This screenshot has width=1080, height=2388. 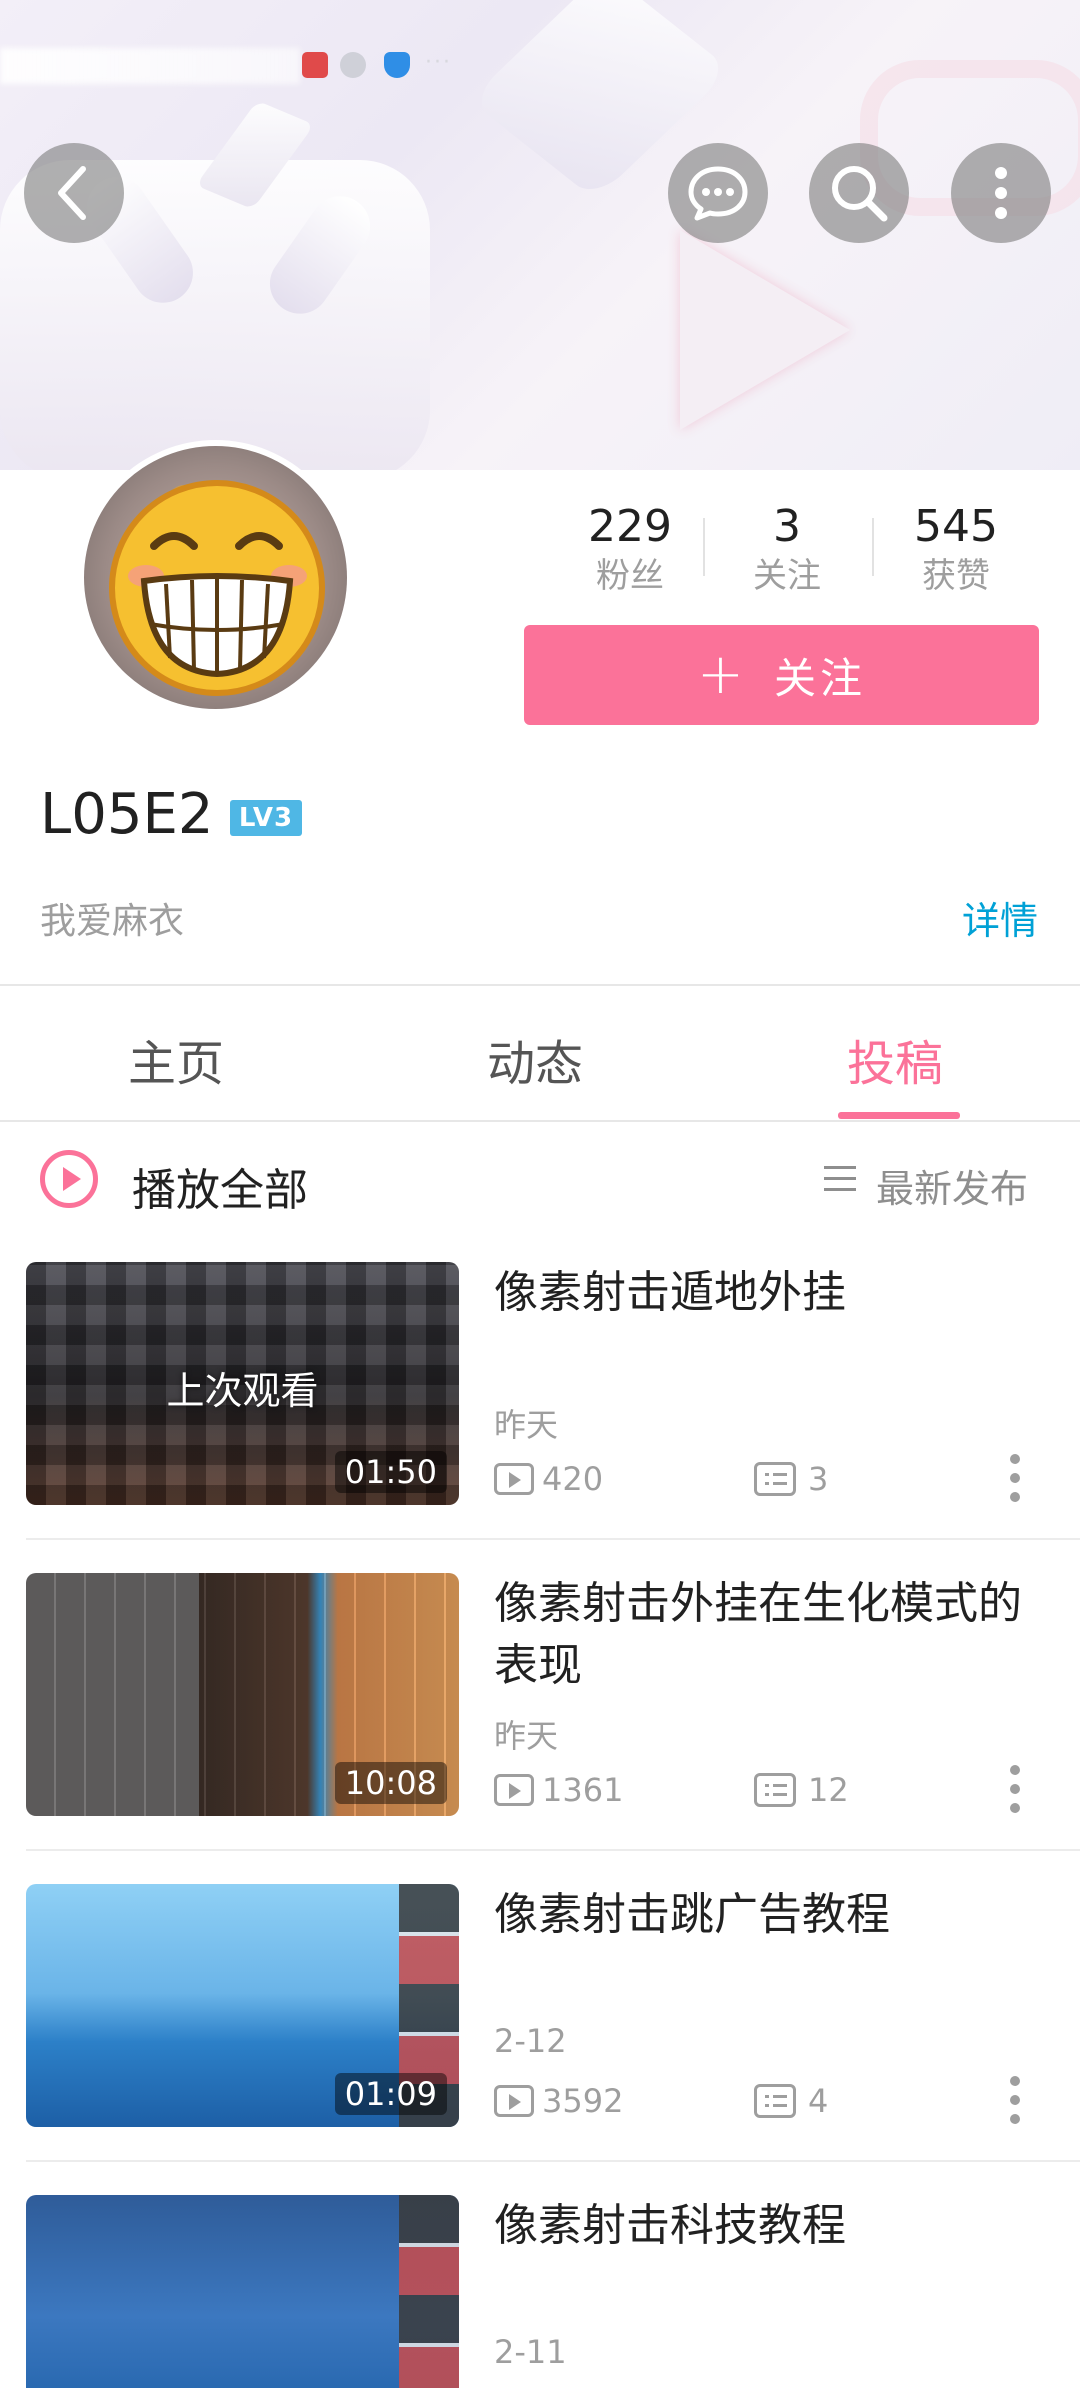 I want to click on video-thumbnail: 10:08, so click(x=242, y=1694).